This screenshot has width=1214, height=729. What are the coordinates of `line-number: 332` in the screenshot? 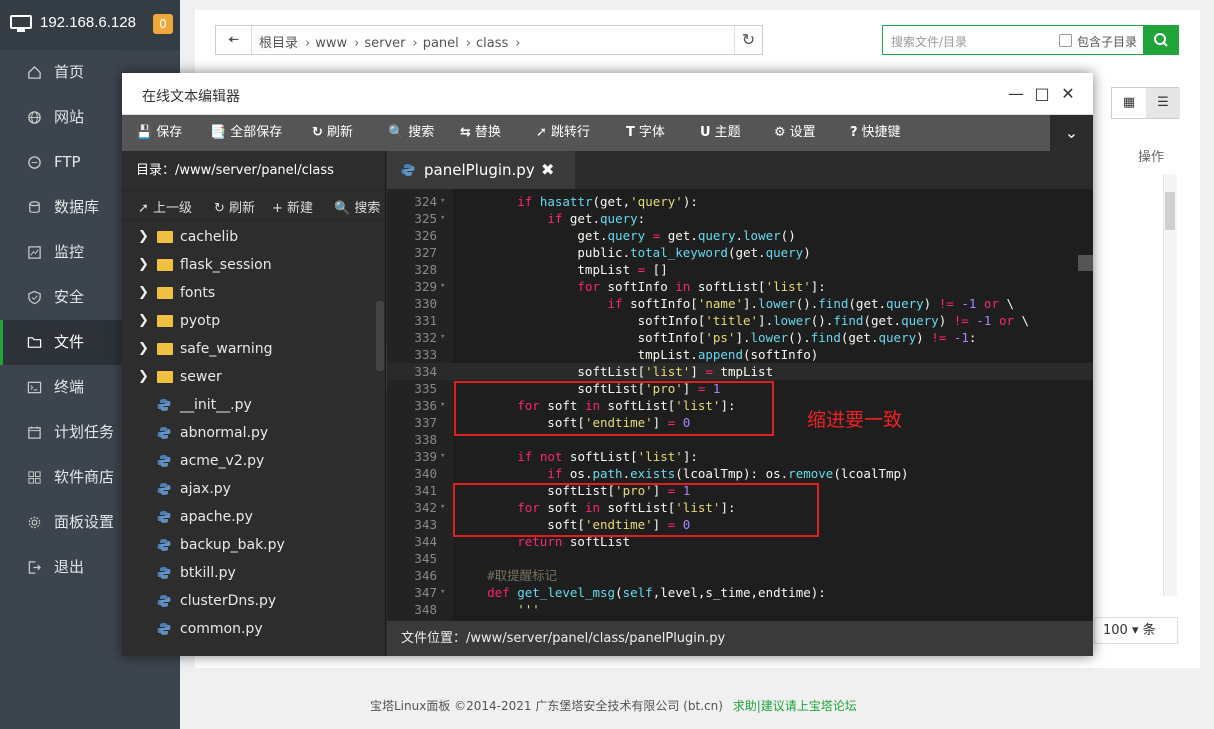 It's located at (425, 337).